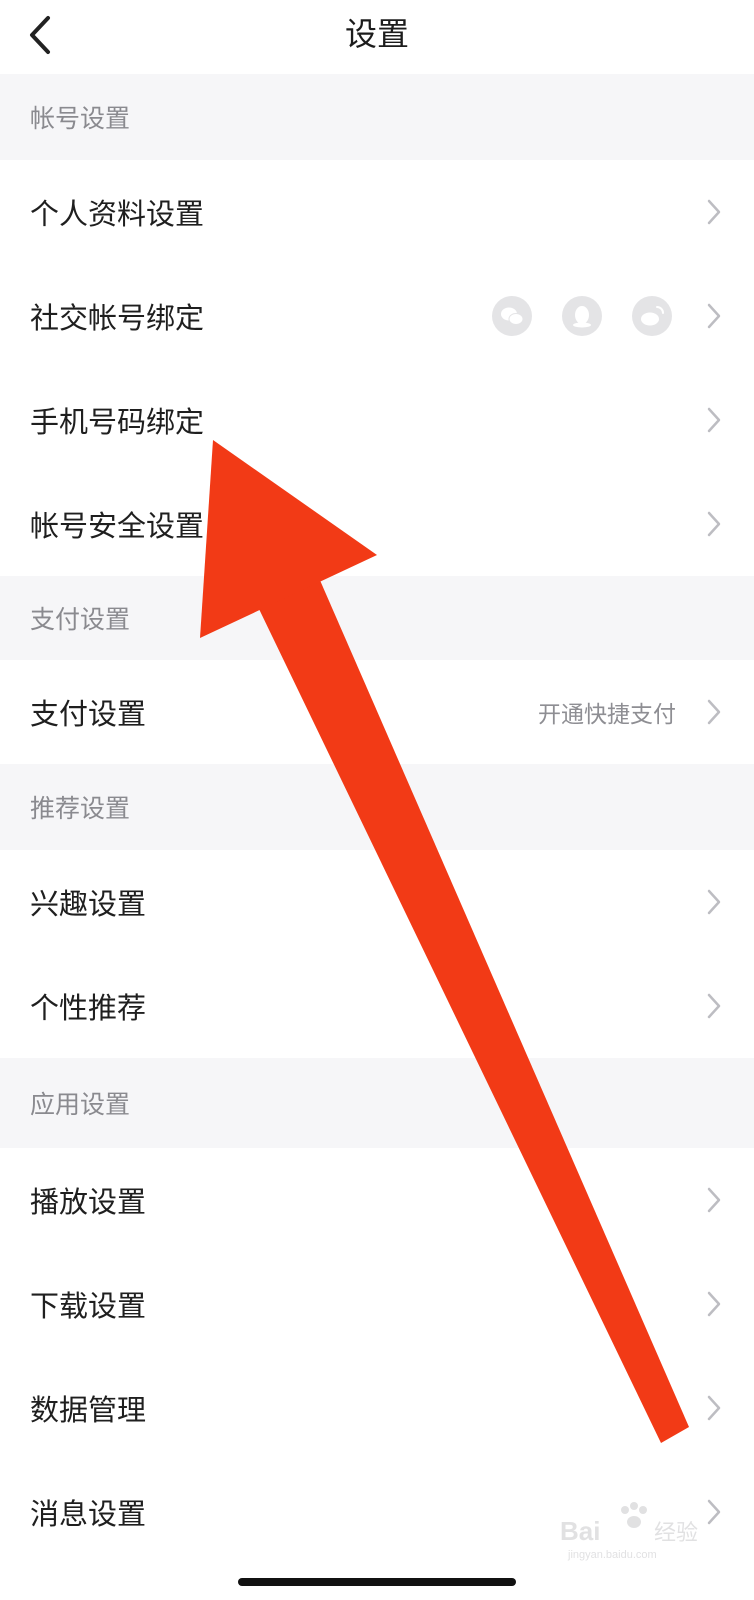  Describe the element at coordinates (117, 422) in the screenshot. I see `row-label: 手机号码绑定` at that location.